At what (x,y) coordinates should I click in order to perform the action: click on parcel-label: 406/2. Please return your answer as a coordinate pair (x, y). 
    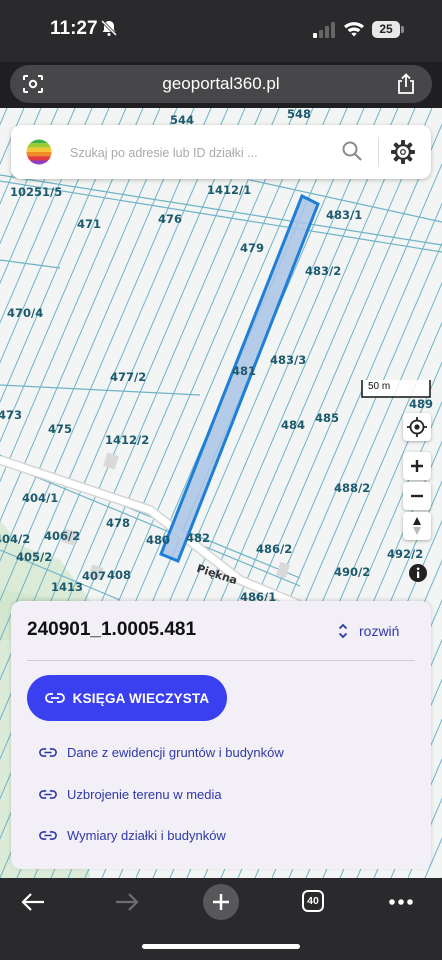
    Looking at the image, I should click on (62, 536).